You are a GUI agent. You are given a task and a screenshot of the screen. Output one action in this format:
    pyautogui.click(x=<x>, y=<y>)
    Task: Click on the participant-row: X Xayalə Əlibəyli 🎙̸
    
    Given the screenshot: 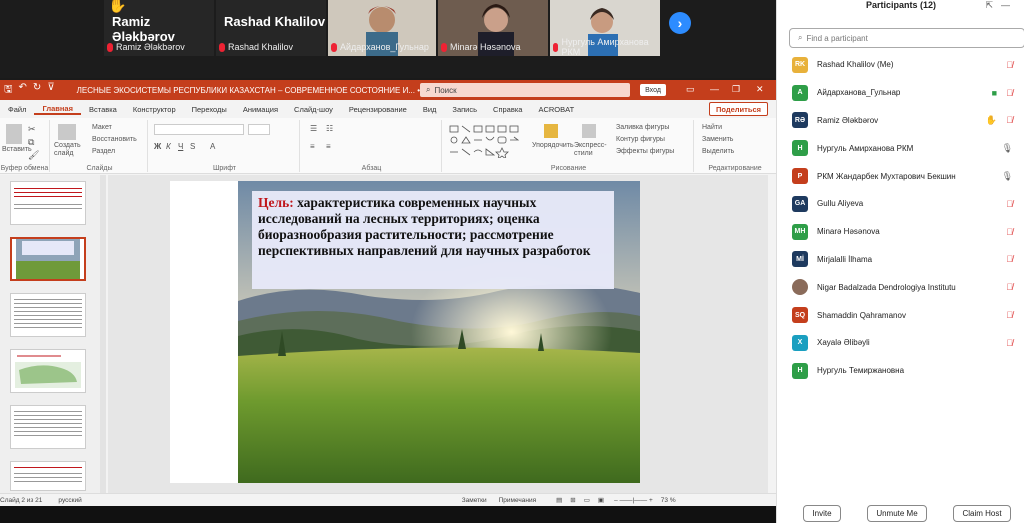 What is the action you would take?
    pyautogui.click(x=900, y=343)
    